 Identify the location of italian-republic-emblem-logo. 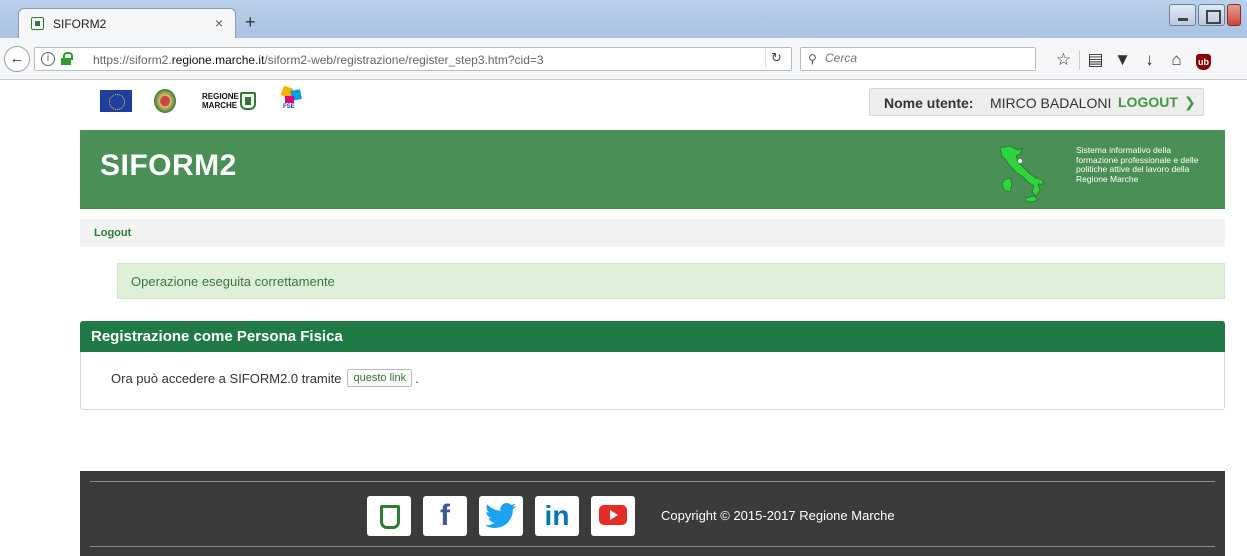
(165, 101).